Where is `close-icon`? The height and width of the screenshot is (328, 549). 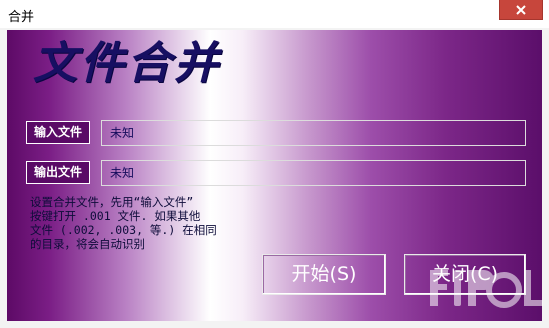
close-icon is located at coordinates (521, 9).